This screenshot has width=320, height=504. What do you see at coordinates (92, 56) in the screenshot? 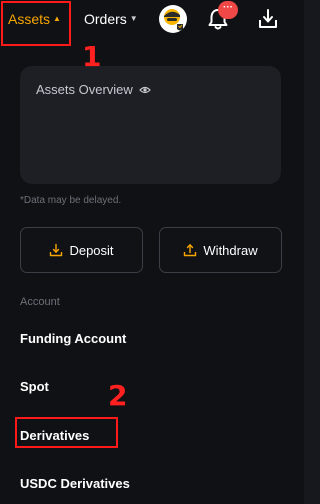
I see `annotation-step-1: 1` at bounding box center [92, 56].